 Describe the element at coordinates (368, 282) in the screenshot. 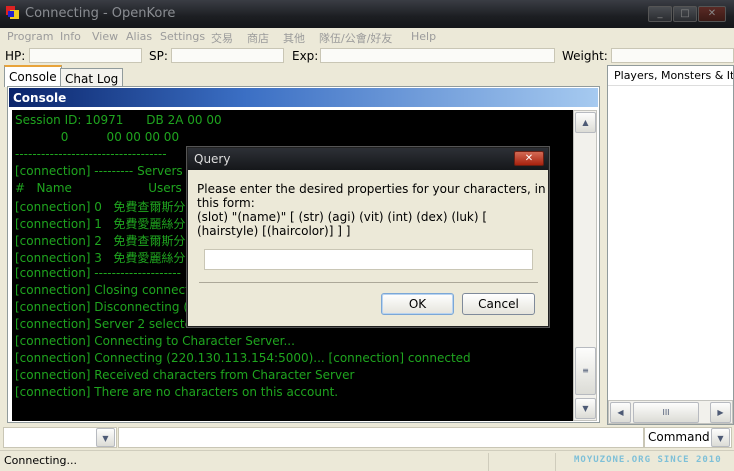

I see `dialog-divider` at that location.